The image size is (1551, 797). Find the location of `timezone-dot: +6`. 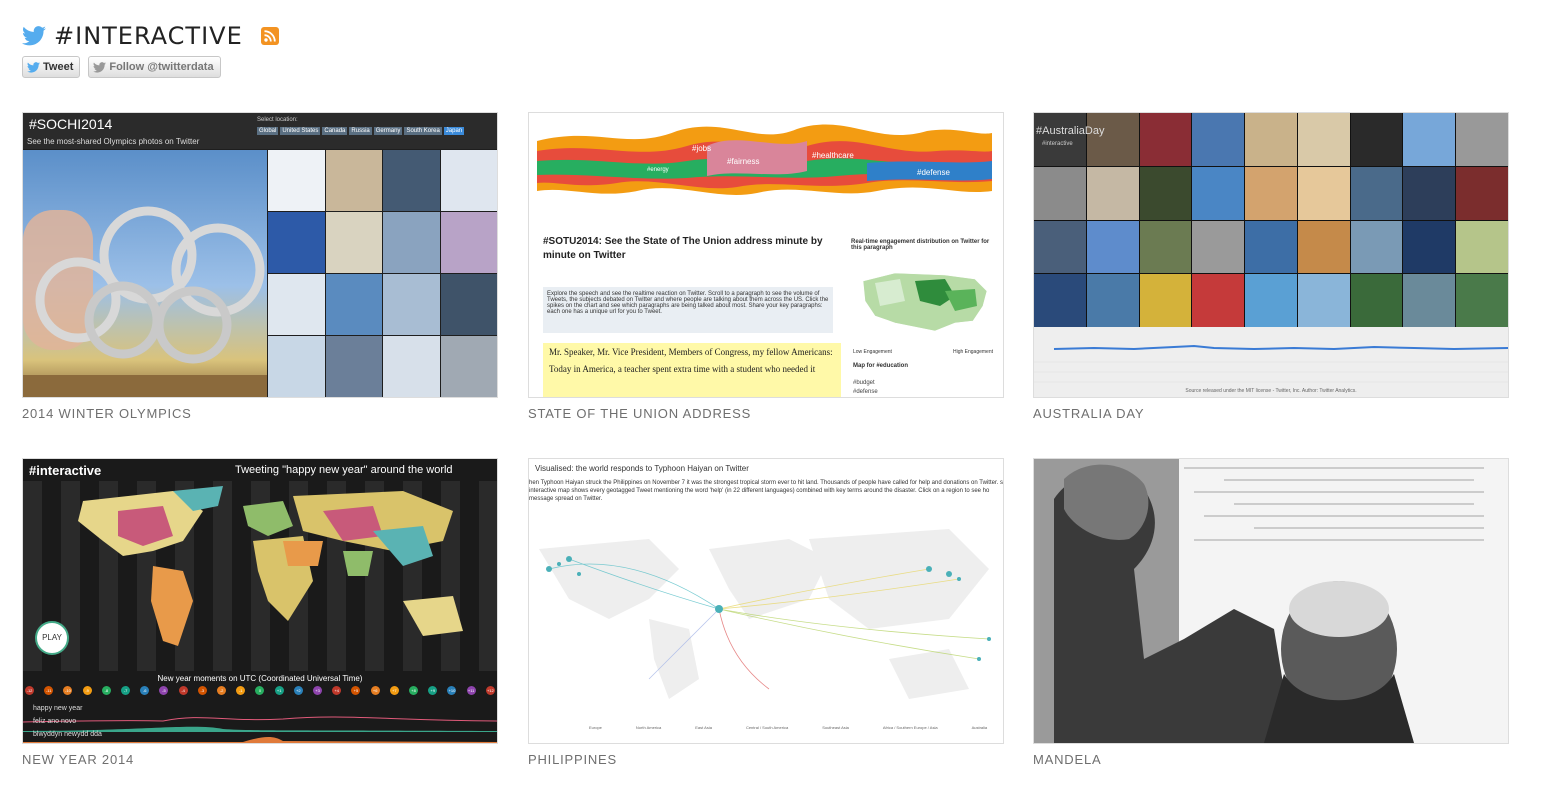

timezone-dot: +6 is located at coordinates (375, 690).